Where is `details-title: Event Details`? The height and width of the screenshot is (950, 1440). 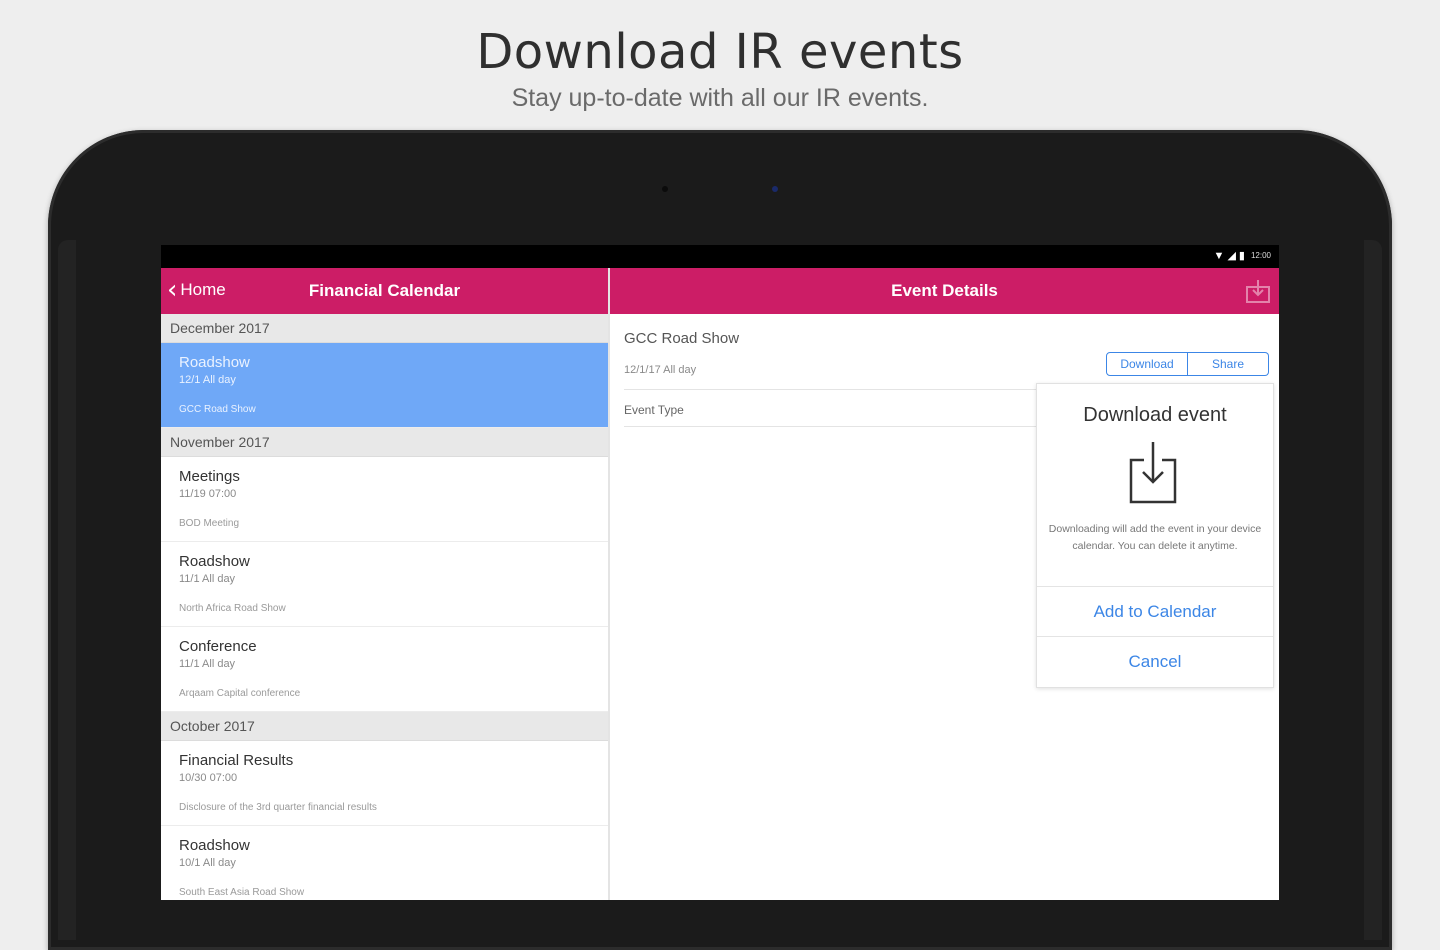
details-title: Event Details is located at coordinates (944, 290).